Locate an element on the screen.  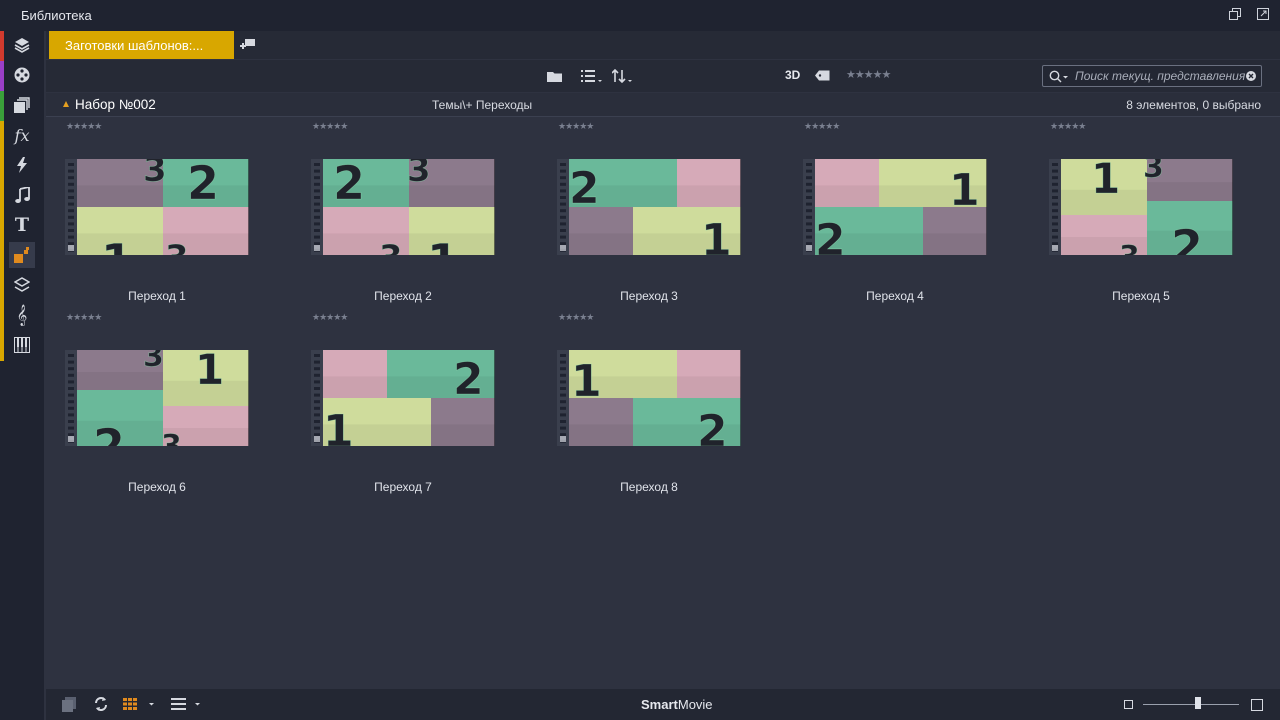
list-view-icon is located at coordinates (592, 76).